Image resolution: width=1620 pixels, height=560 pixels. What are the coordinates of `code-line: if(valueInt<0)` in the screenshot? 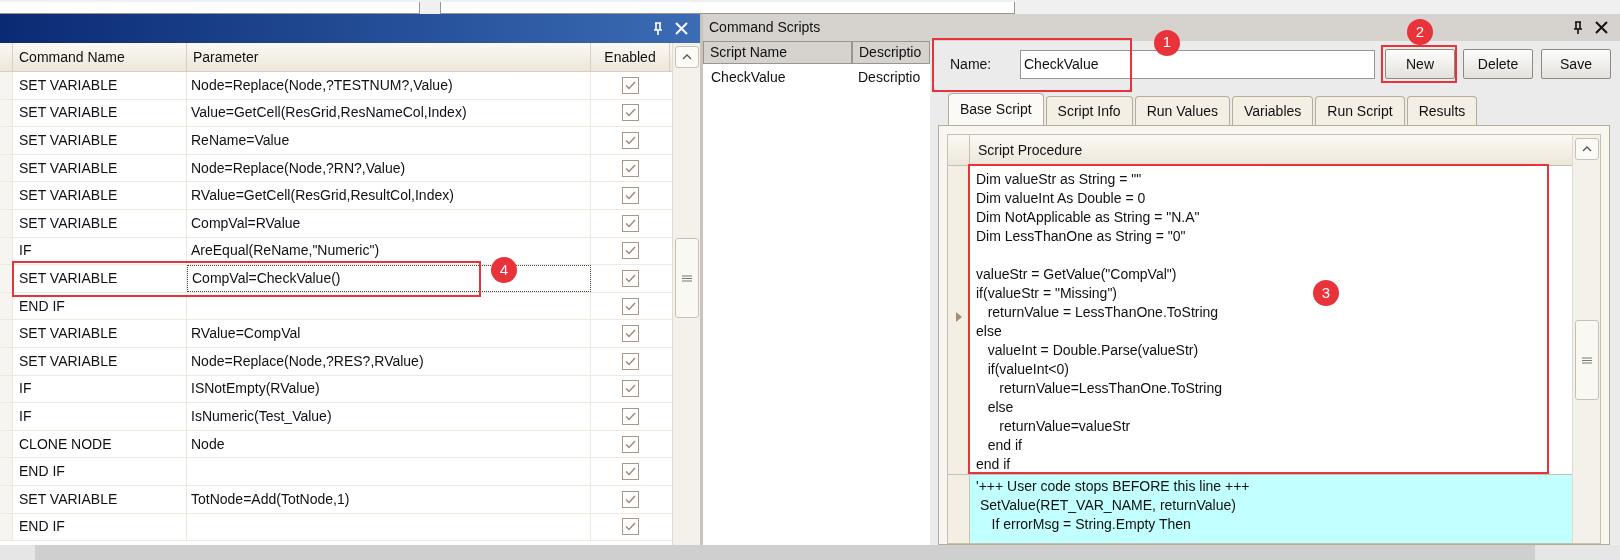 It's located at (1028, 369).